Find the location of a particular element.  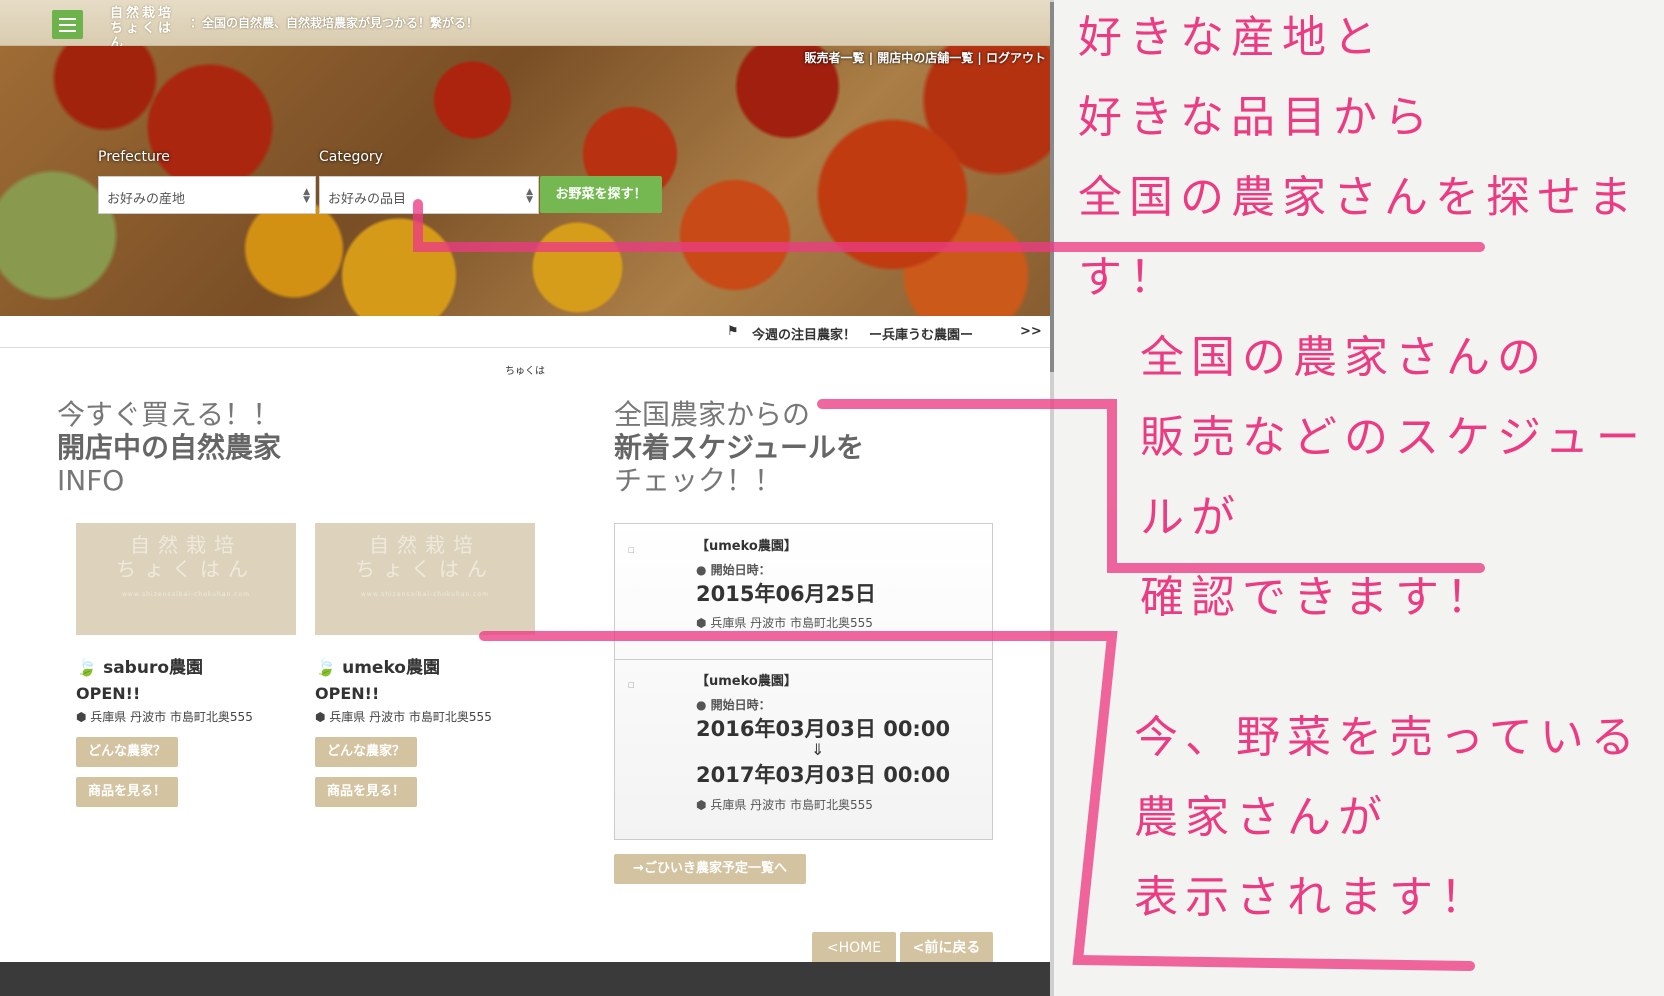

favorite-farms-schedule-button: →ごひいき農家予定一覧へ is located at coordinates (710, 869).